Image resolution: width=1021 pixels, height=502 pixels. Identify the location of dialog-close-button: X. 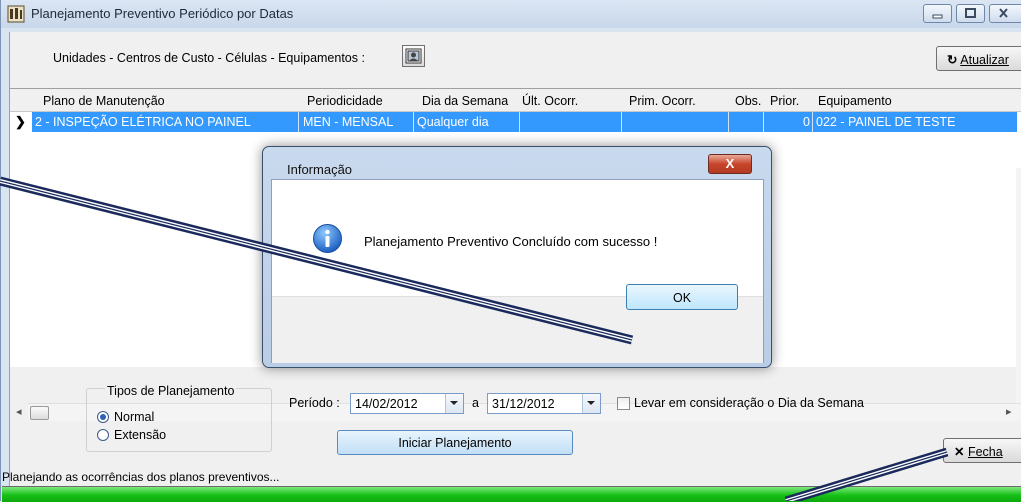
(730, 164).